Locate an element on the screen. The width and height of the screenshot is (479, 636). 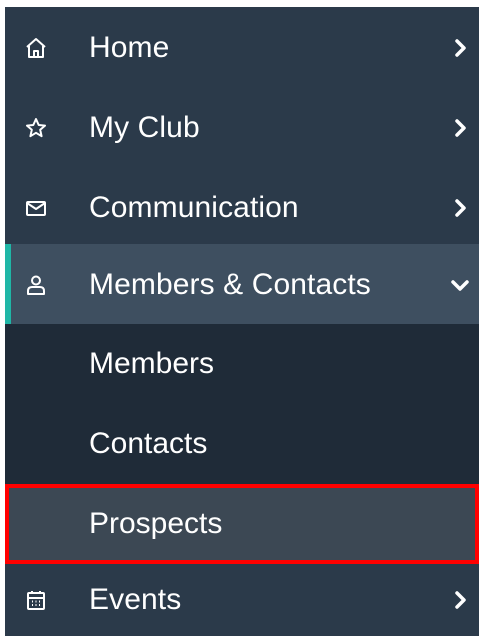
nav-item-label: Members & Contacts is located at coordinates (230, 284).